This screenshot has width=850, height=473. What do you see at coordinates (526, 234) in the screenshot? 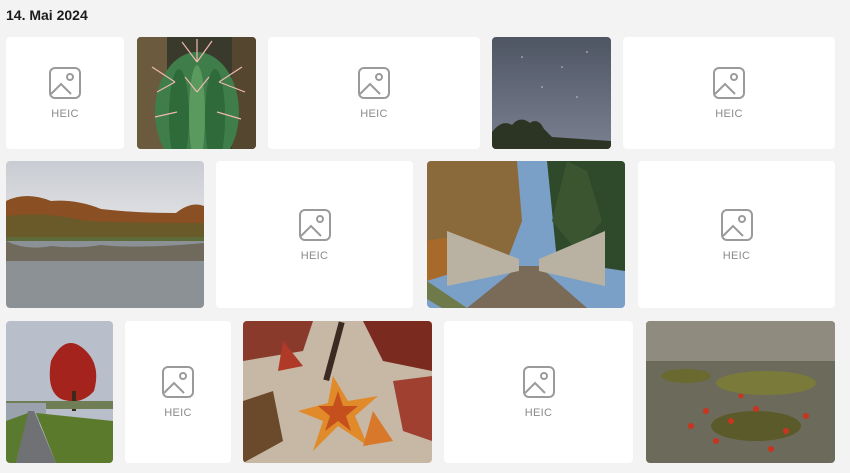
I see `photo-wooden-bridge` at bounding box center [526, 234].